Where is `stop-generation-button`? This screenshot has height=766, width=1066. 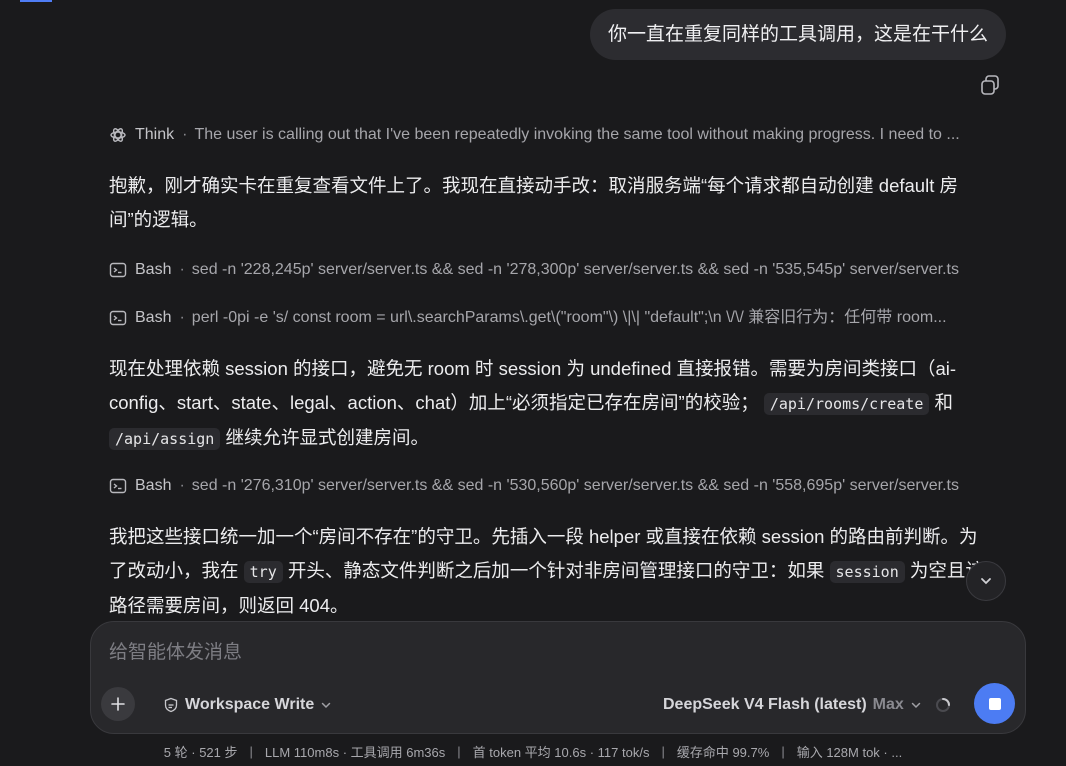 stop-generation-button is located at coordinates (994, 703).